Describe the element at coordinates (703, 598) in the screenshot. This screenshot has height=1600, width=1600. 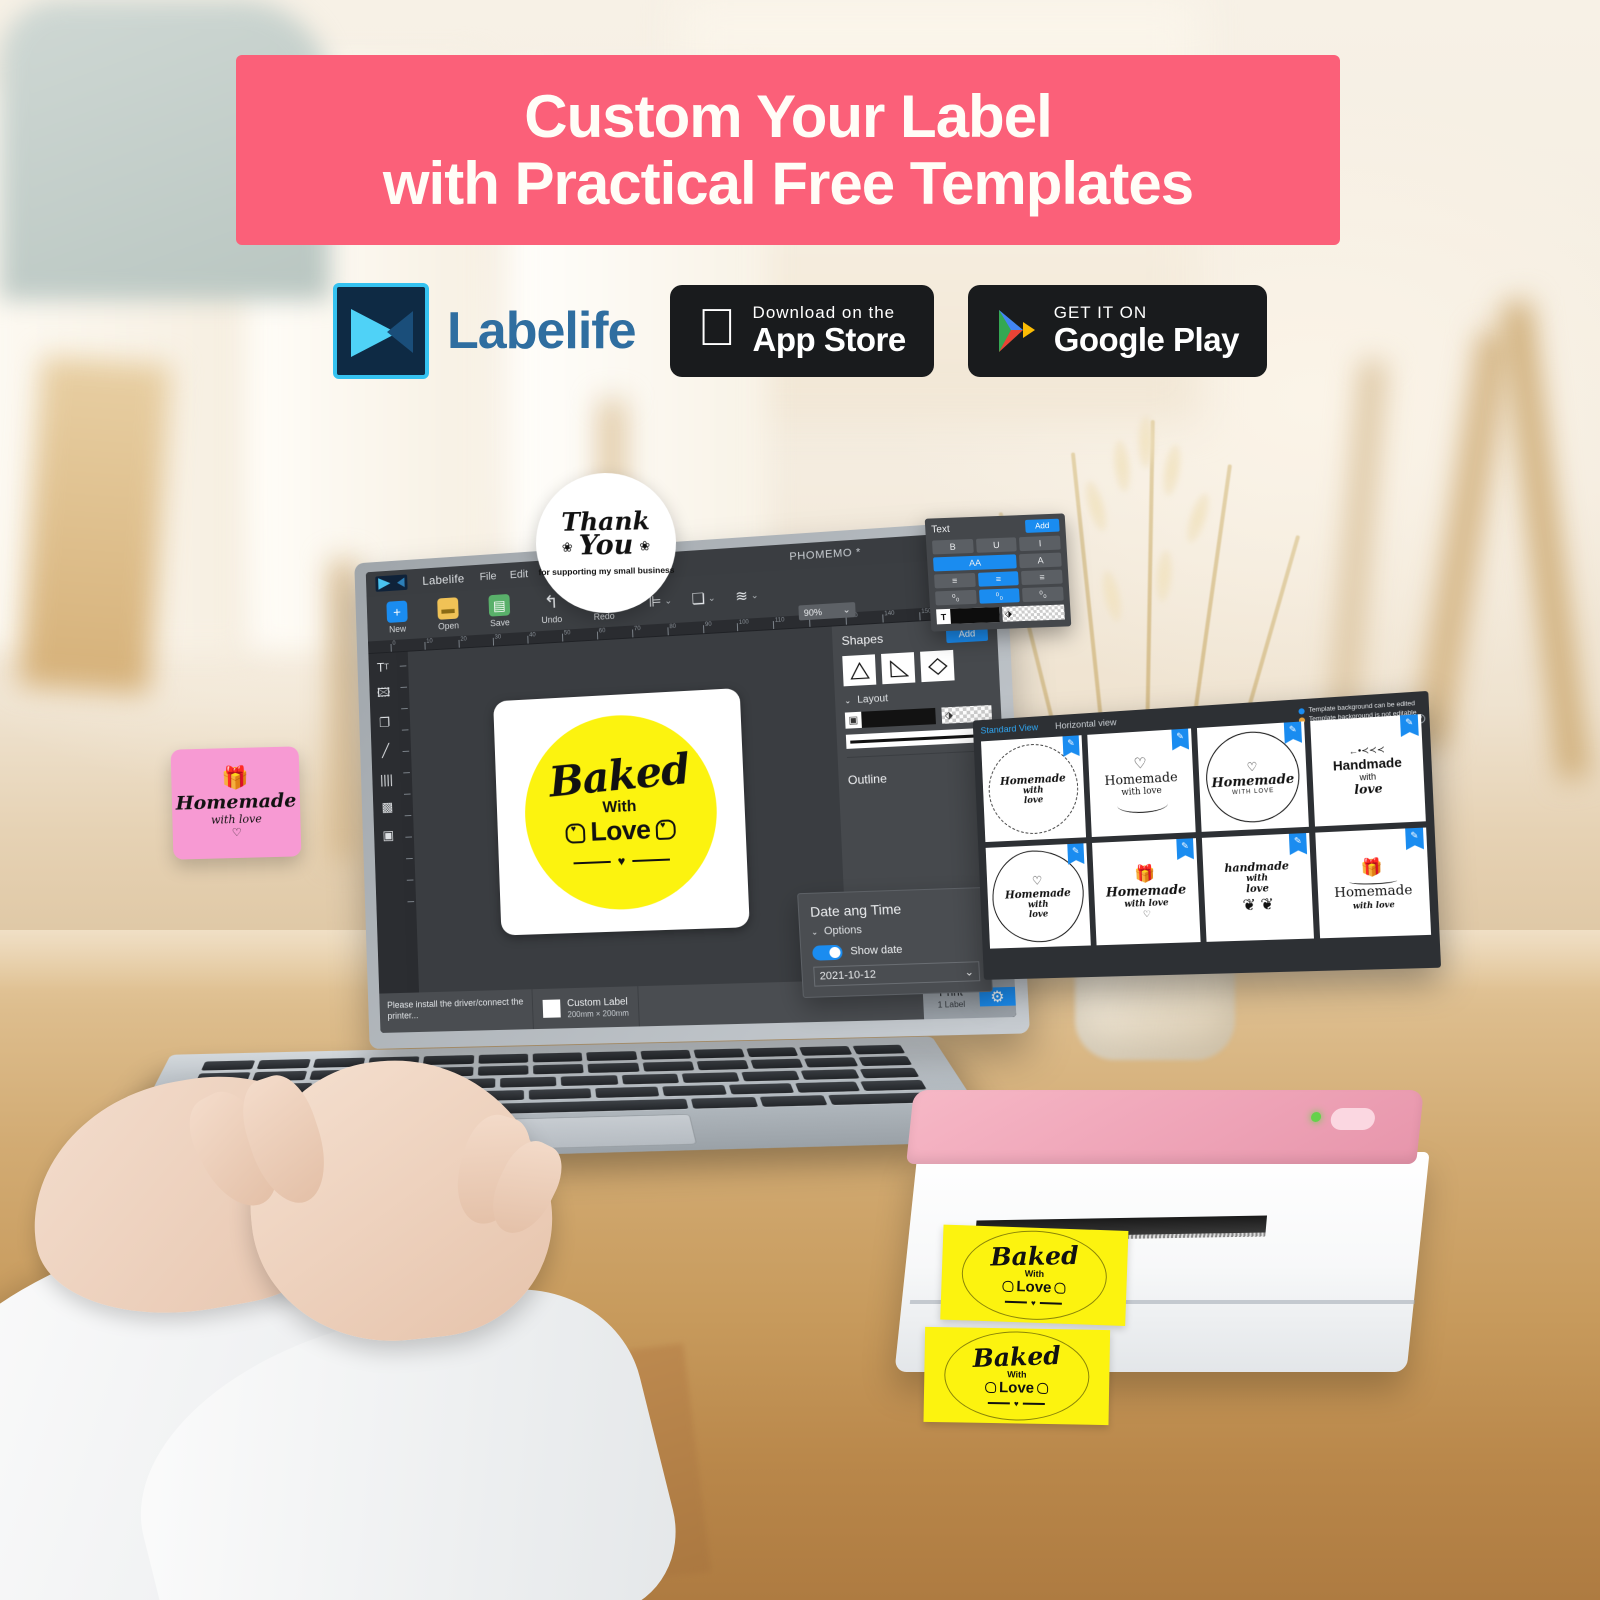
I see `group-dropdown: ❏ ⌄` at that location.